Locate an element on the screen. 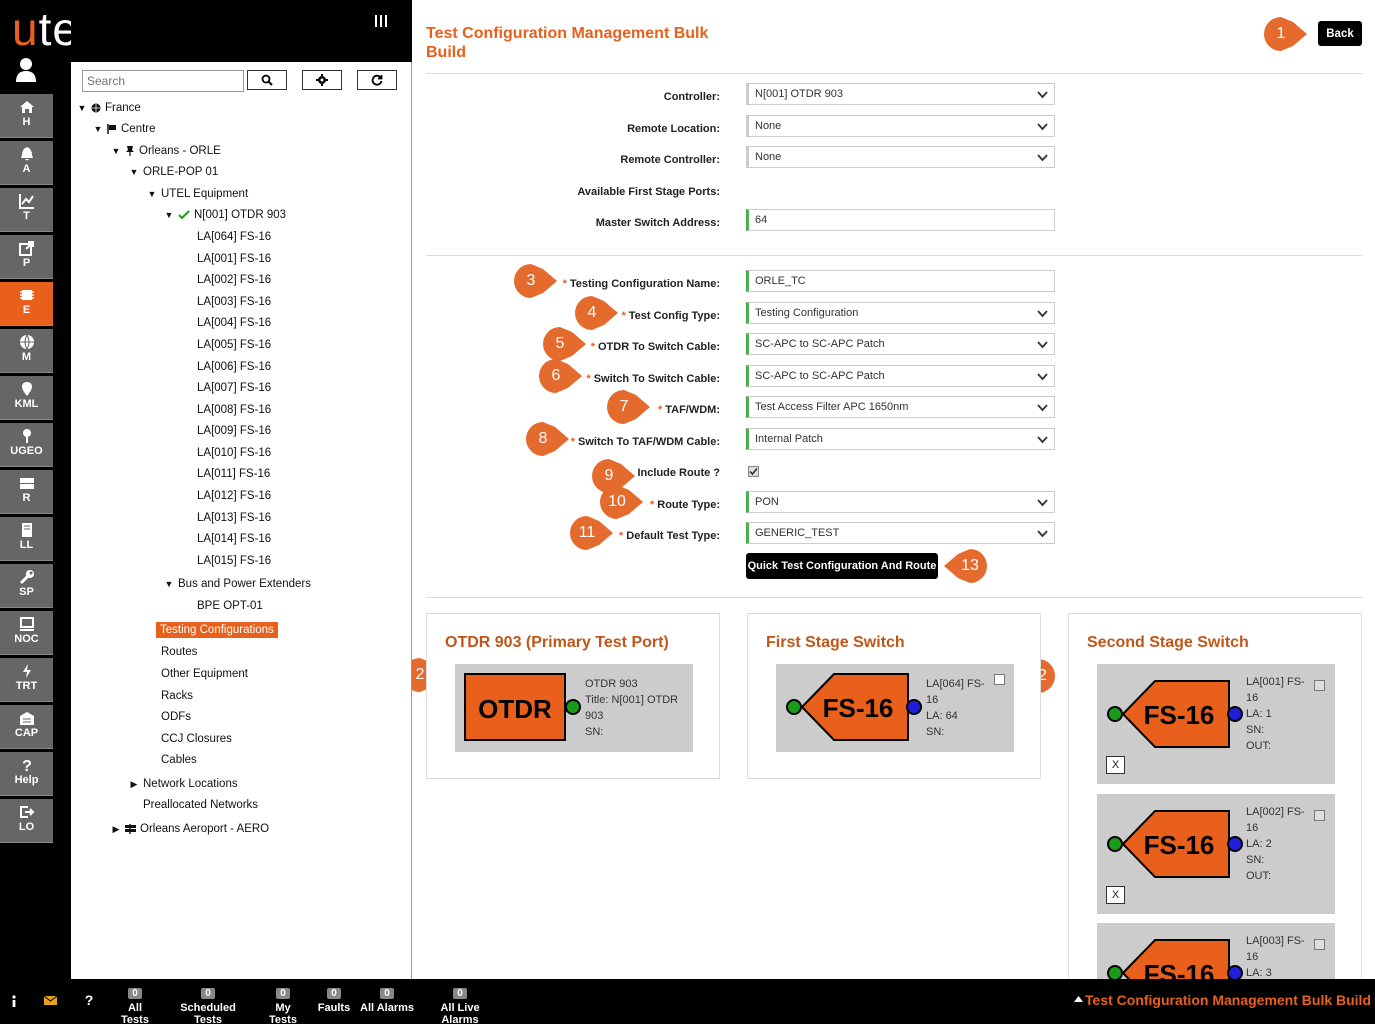 This screenshot has width=1375, height=1024. remote-location-select: None is located at coordinates (900, 126).